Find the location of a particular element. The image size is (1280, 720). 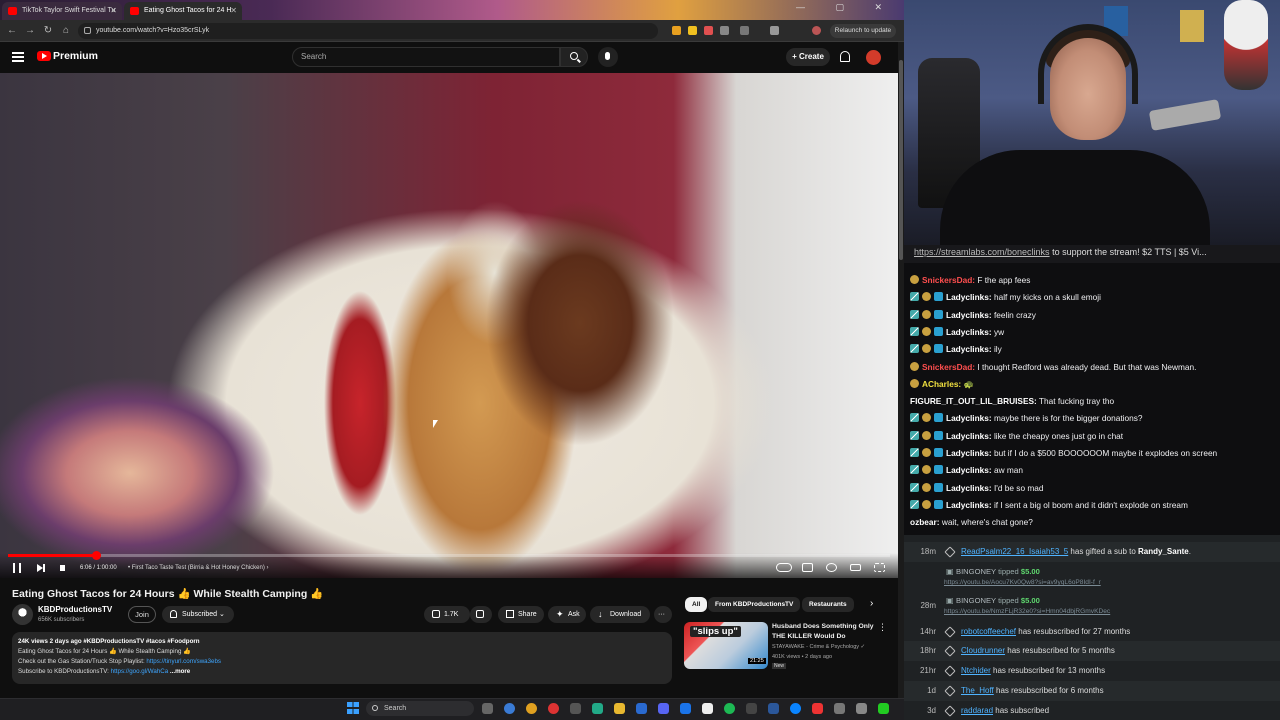

event-user: The_Hoff is located at coordinates (977, 690).